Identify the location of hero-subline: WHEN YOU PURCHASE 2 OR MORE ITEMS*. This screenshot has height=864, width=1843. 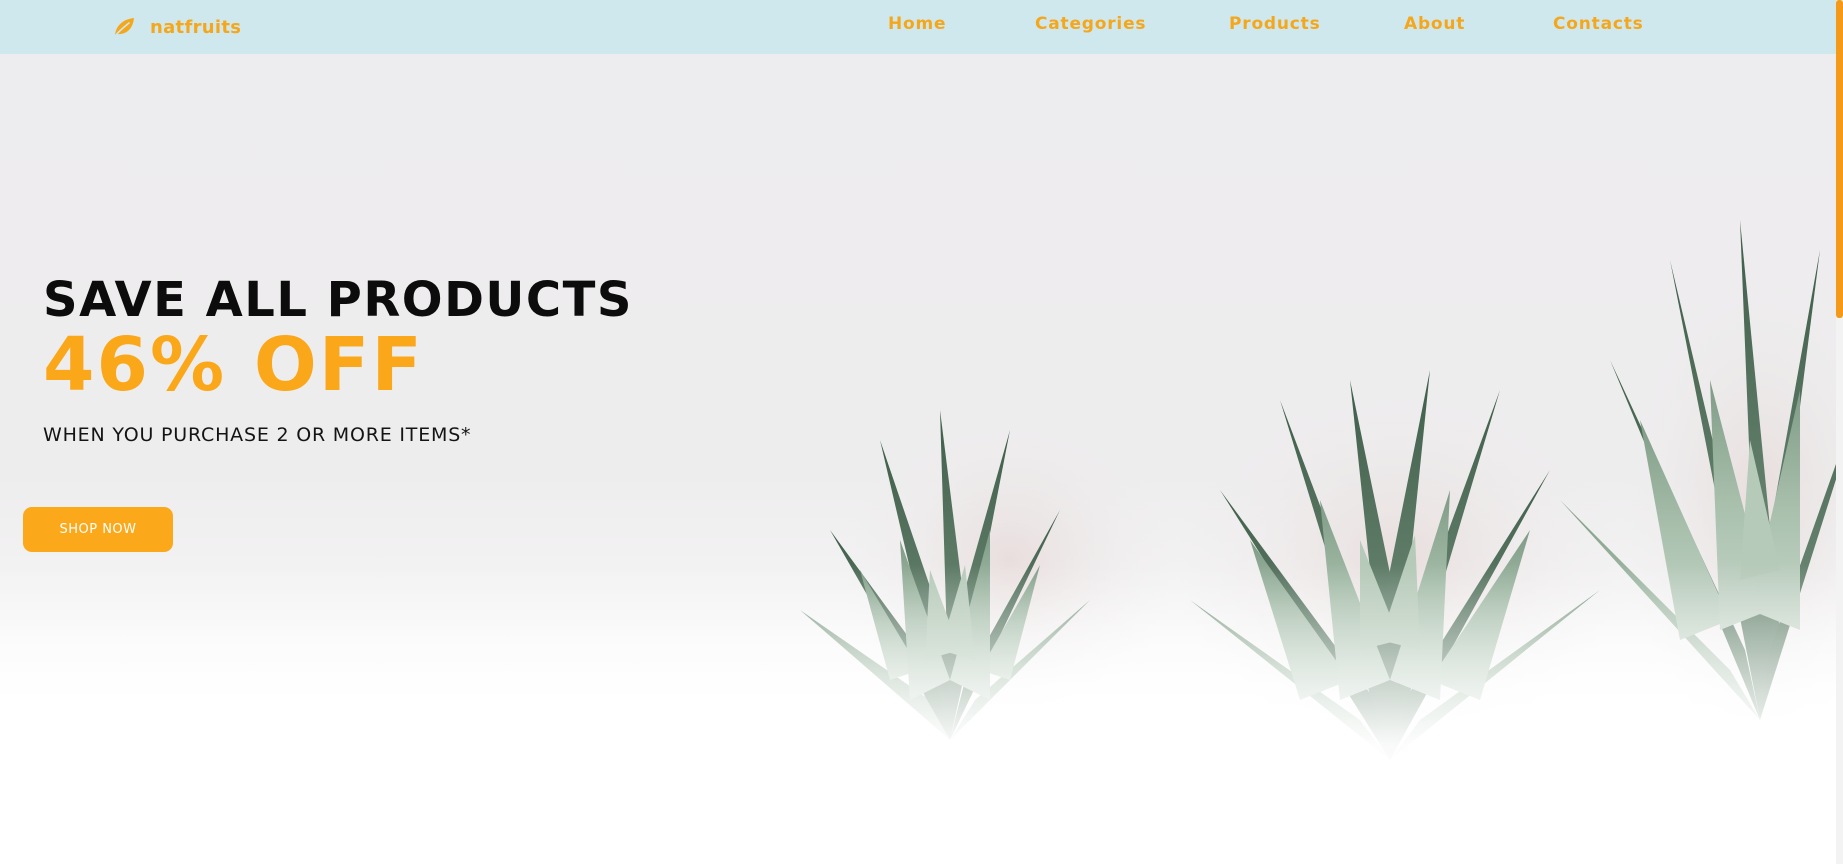
(257, 435).